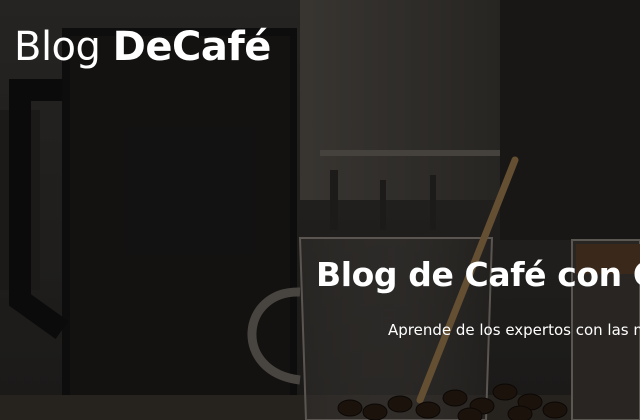 This screenshot has height=420, width=640. Describe the element at coordinates (63, 47) in the screenshot. I see `logo-regular-text: Blog` at that location.